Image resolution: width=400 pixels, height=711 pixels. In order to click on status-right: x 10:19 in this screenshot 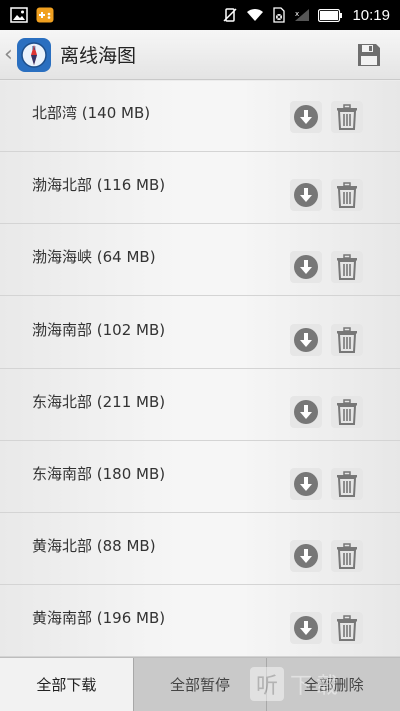, I will do `click(306, 15)`.